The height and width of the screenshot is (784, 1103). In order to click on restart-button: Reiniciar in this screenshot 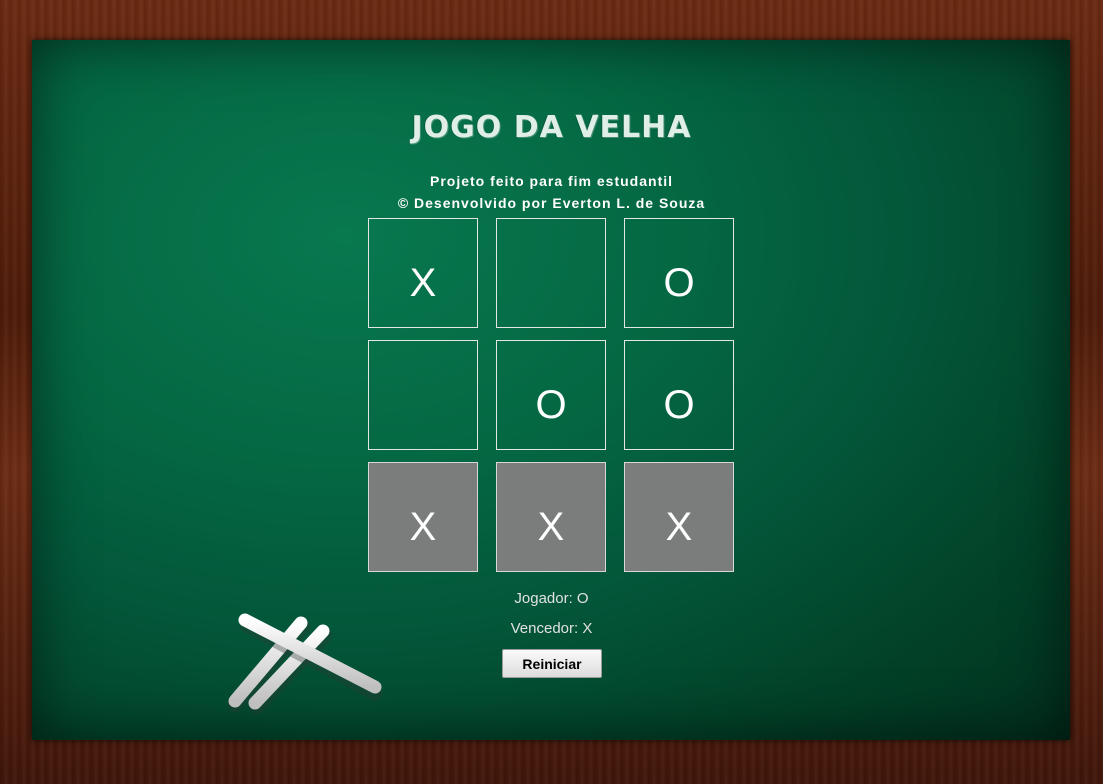, I will do `click(552, 663)`.